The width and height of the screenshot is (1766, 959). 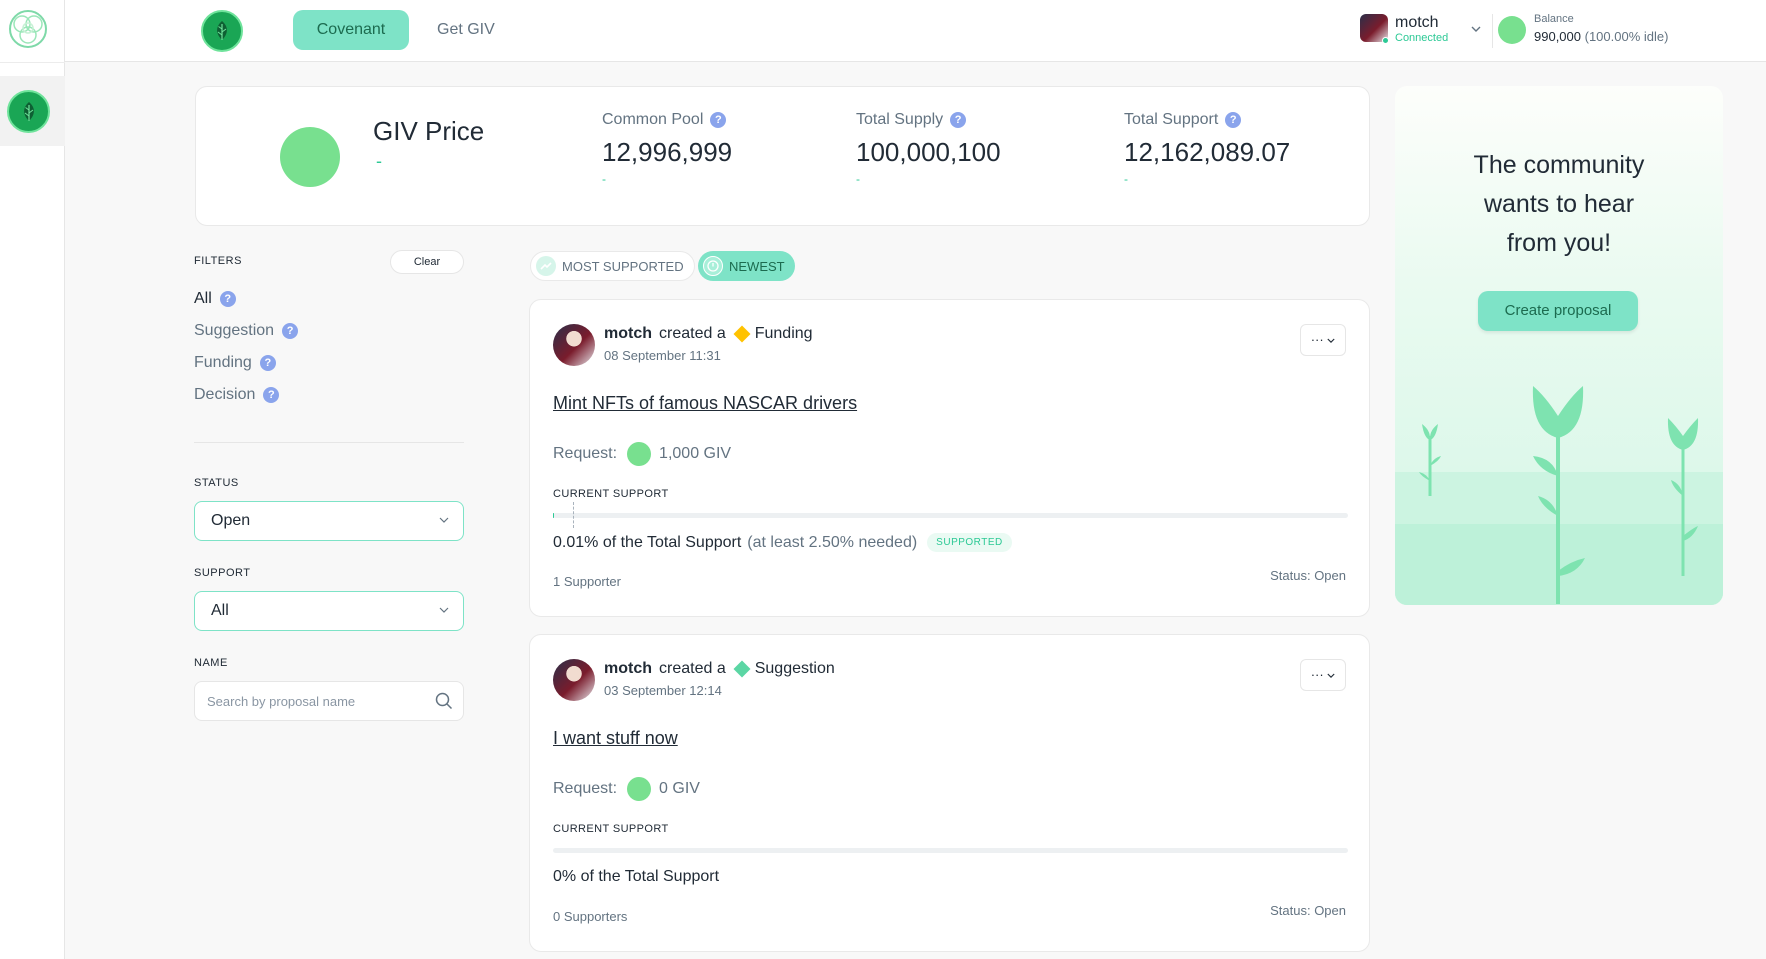 I want to click on support-percentage: 0.01% of the Total Support, so click(x=647, y=542).